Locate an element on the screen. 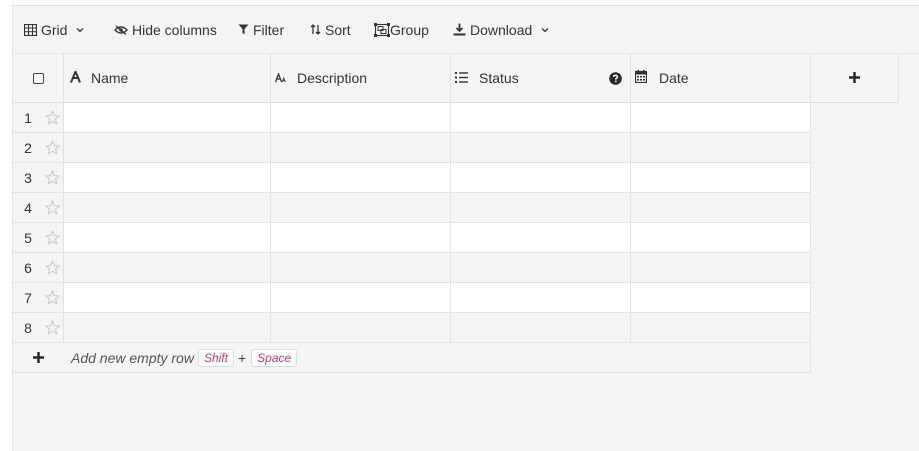  row-number-cell: 1 is located at coordinates (38, 117).